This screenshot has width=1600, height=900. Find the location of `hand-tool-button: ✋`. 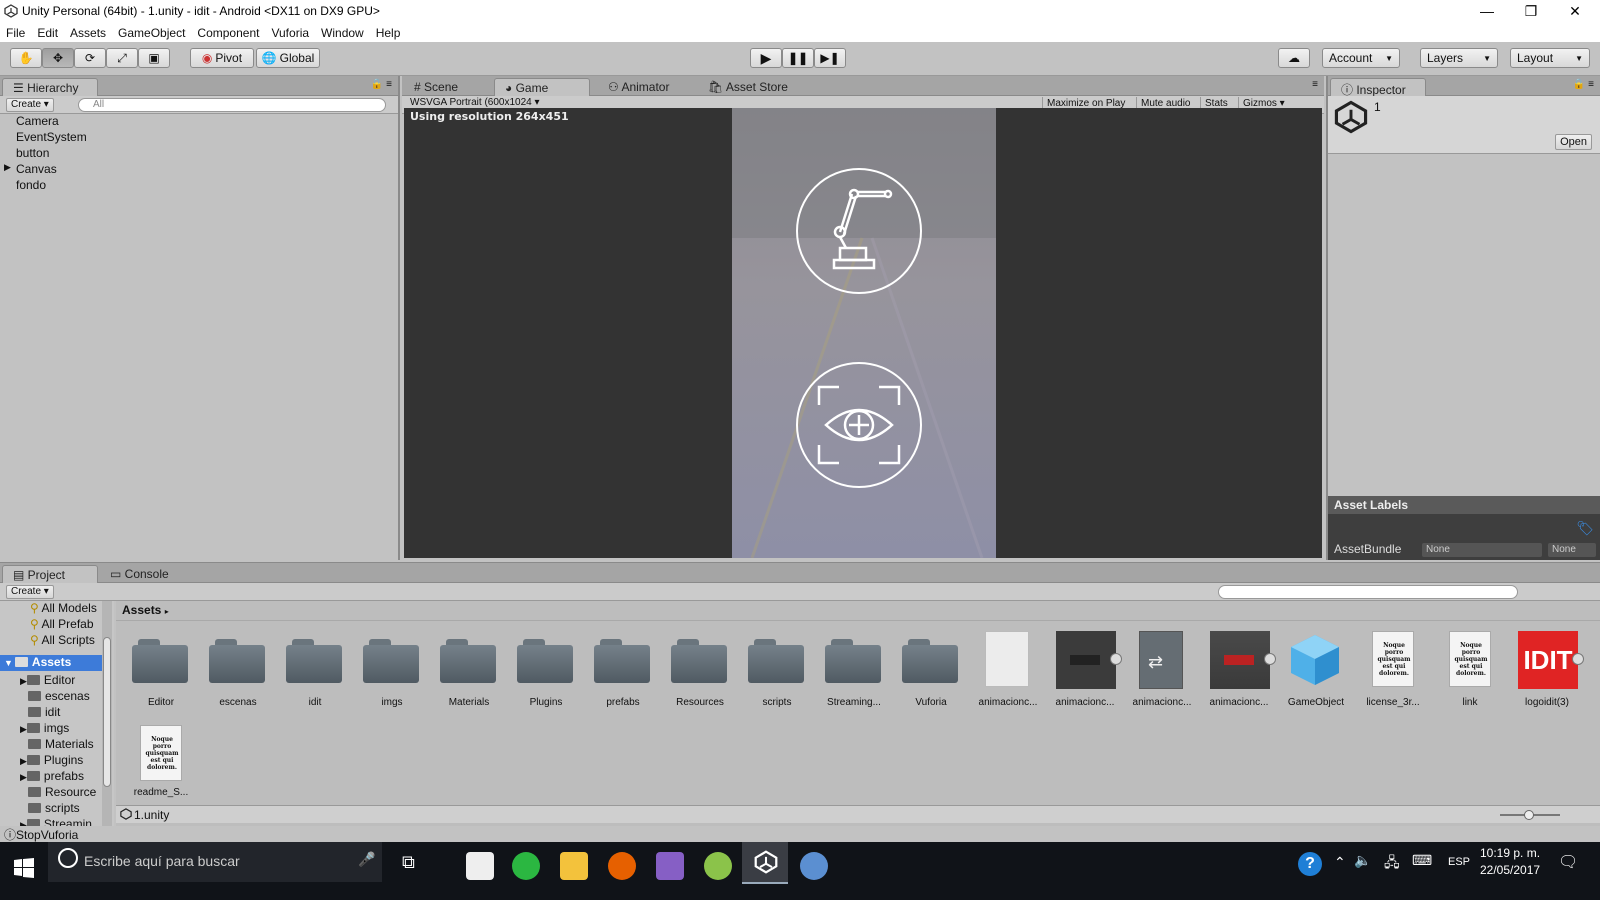

hand-tool-button: ✋ is located at coordinates (26, 58).